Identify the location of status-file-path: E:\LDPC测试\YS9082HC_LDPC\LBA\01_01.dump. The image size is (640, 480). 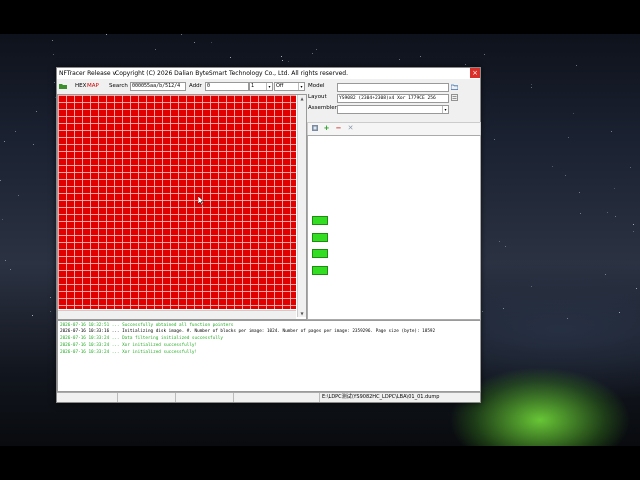
(398, 397).